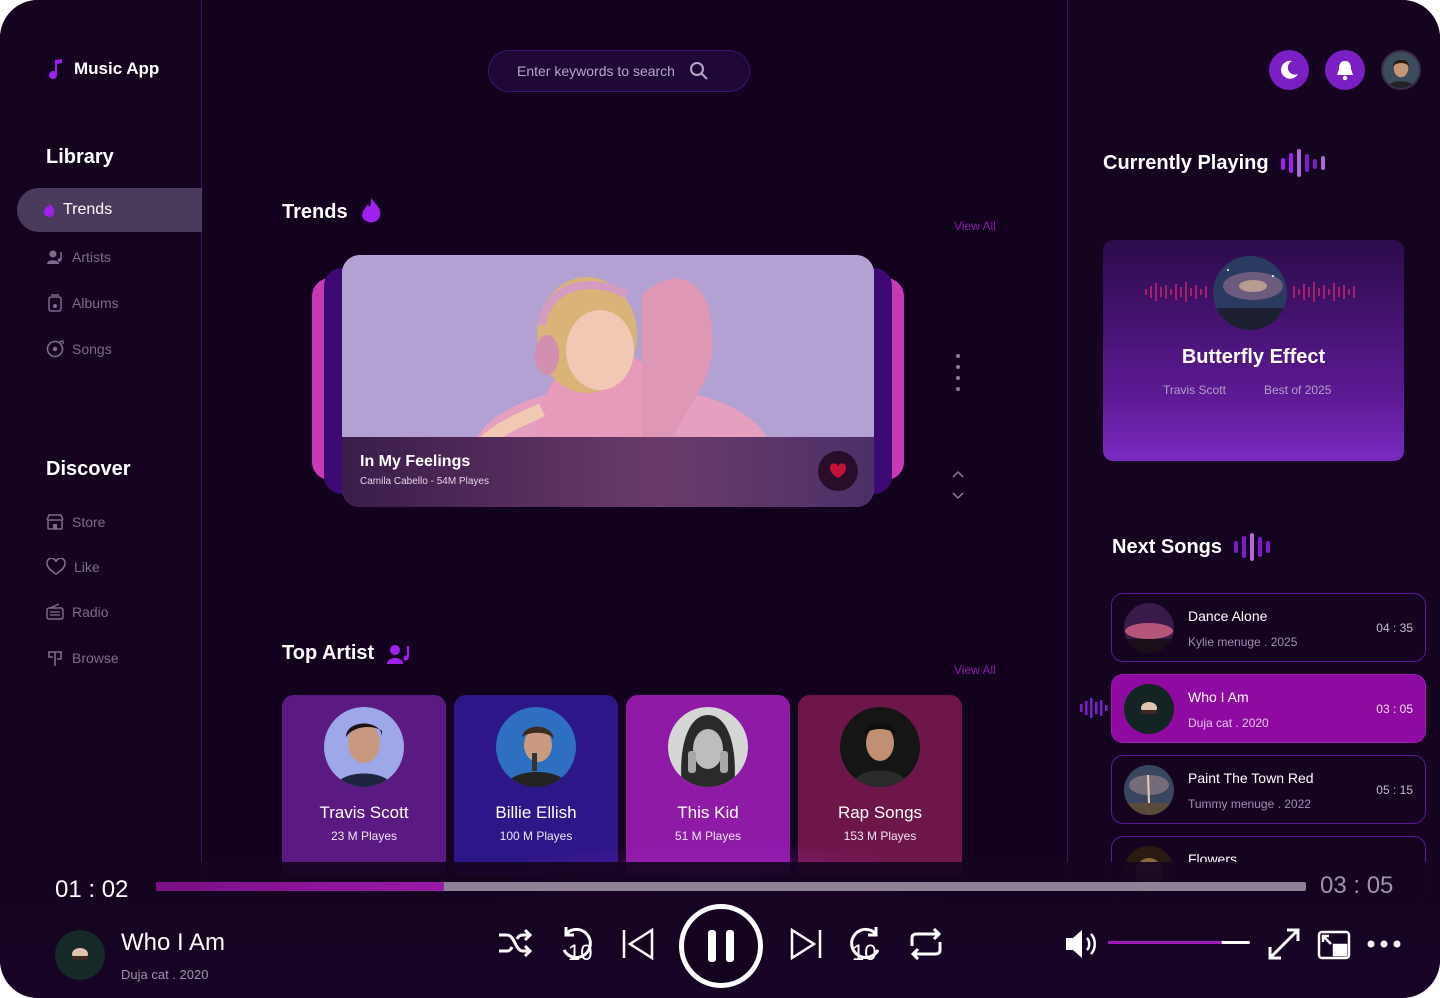 Image resolution: width=1440 pixels, height=998 pixels. I want to click on rewind-seconds: 10, so click(580, 952).